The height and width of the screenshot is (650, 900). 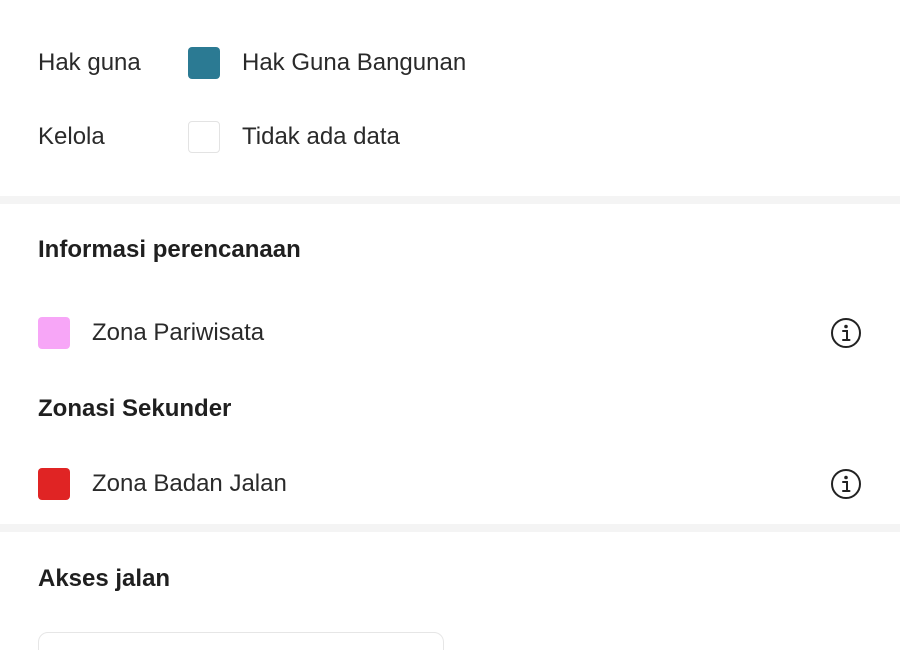 What do you see at coordinates (169, 249) in the screenshot?
I see `planning-section-title: Informasi perencanaan` at bounding box center [169, 249].